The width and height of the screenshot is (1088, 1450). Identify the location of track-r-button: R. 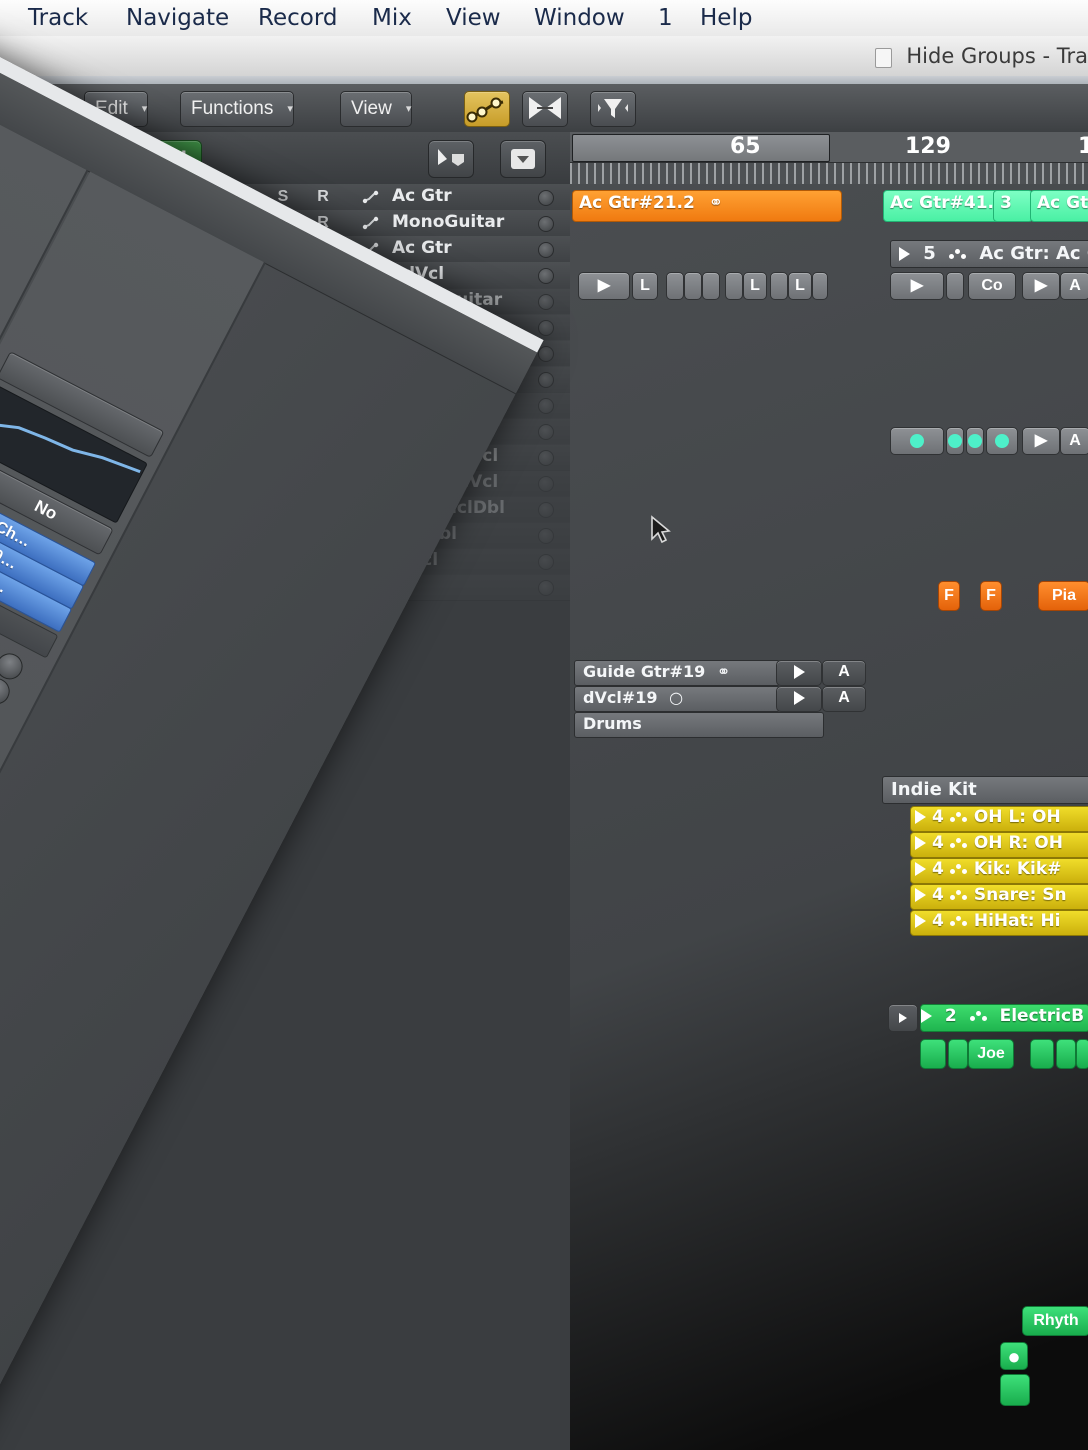
(323, 196).